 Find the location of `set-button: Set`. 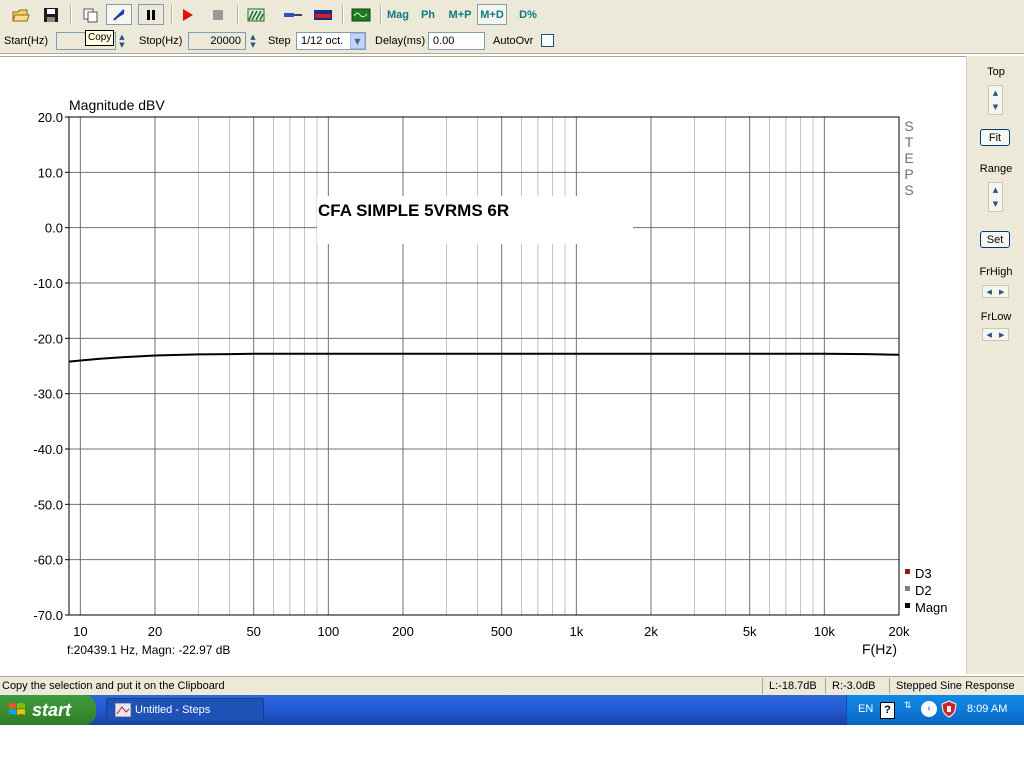

set-button: Set is located at coordinates (995, 239).